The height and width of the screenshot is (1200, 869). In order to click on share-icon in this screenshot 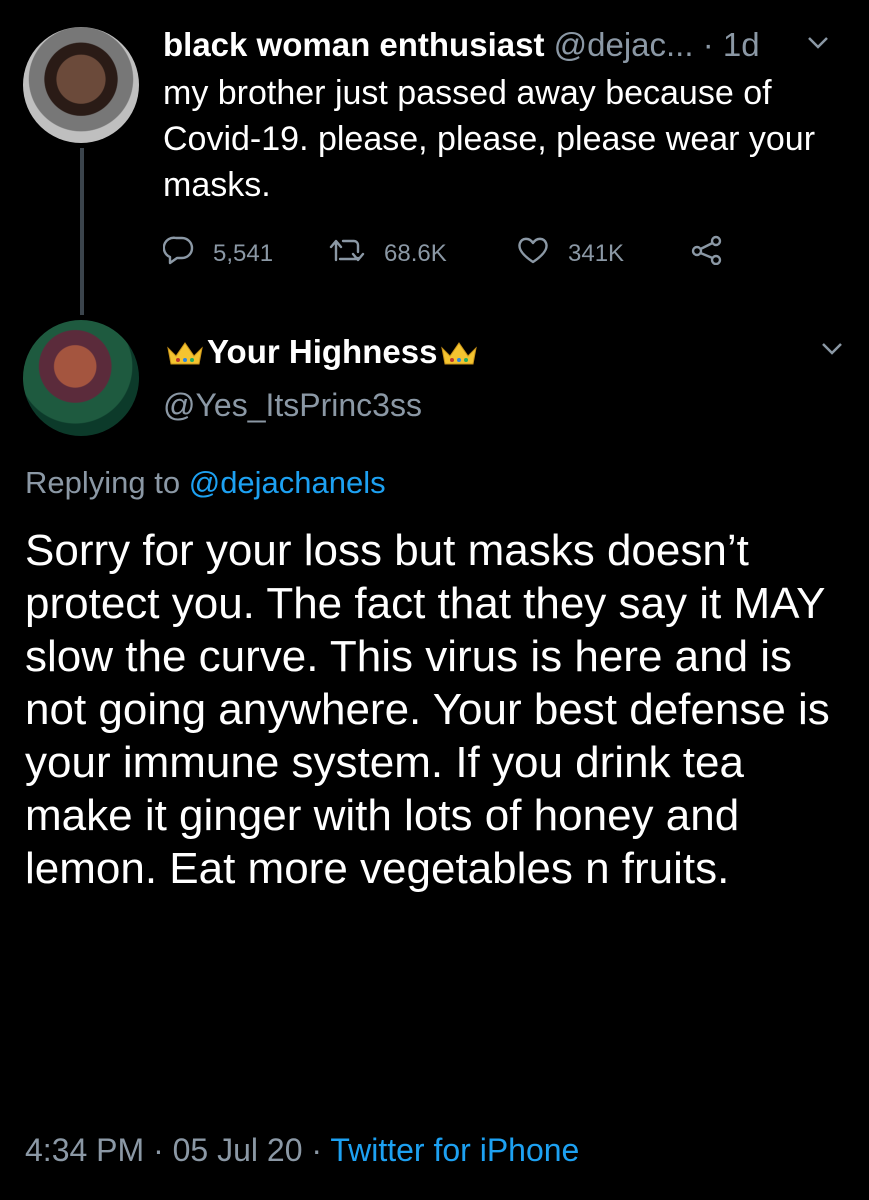, I will do `click(716, 253)`.